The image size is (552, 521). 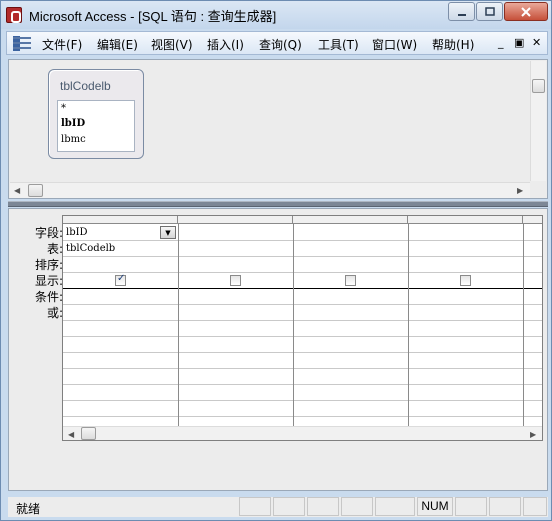 I want to click on access-app-icon, so click(x=14, y=15).